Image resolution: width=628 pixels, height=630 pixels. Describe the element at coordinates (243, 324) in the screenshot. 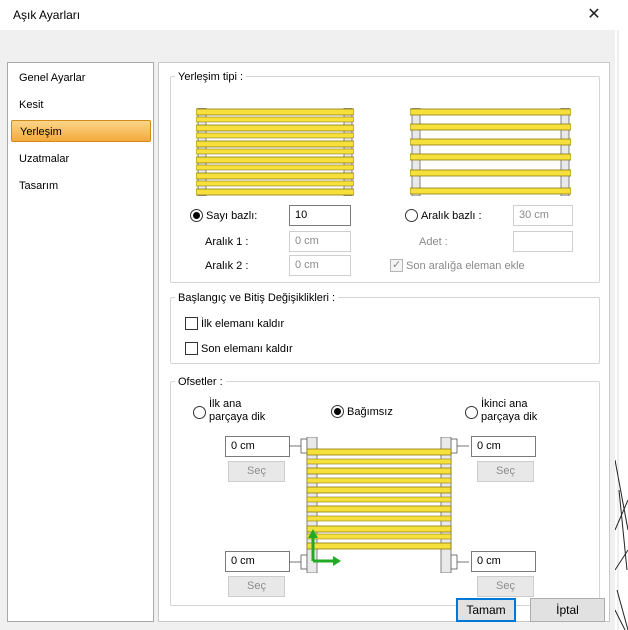

I see `remove-first-label: İlk elemanı kaldır` at that location.